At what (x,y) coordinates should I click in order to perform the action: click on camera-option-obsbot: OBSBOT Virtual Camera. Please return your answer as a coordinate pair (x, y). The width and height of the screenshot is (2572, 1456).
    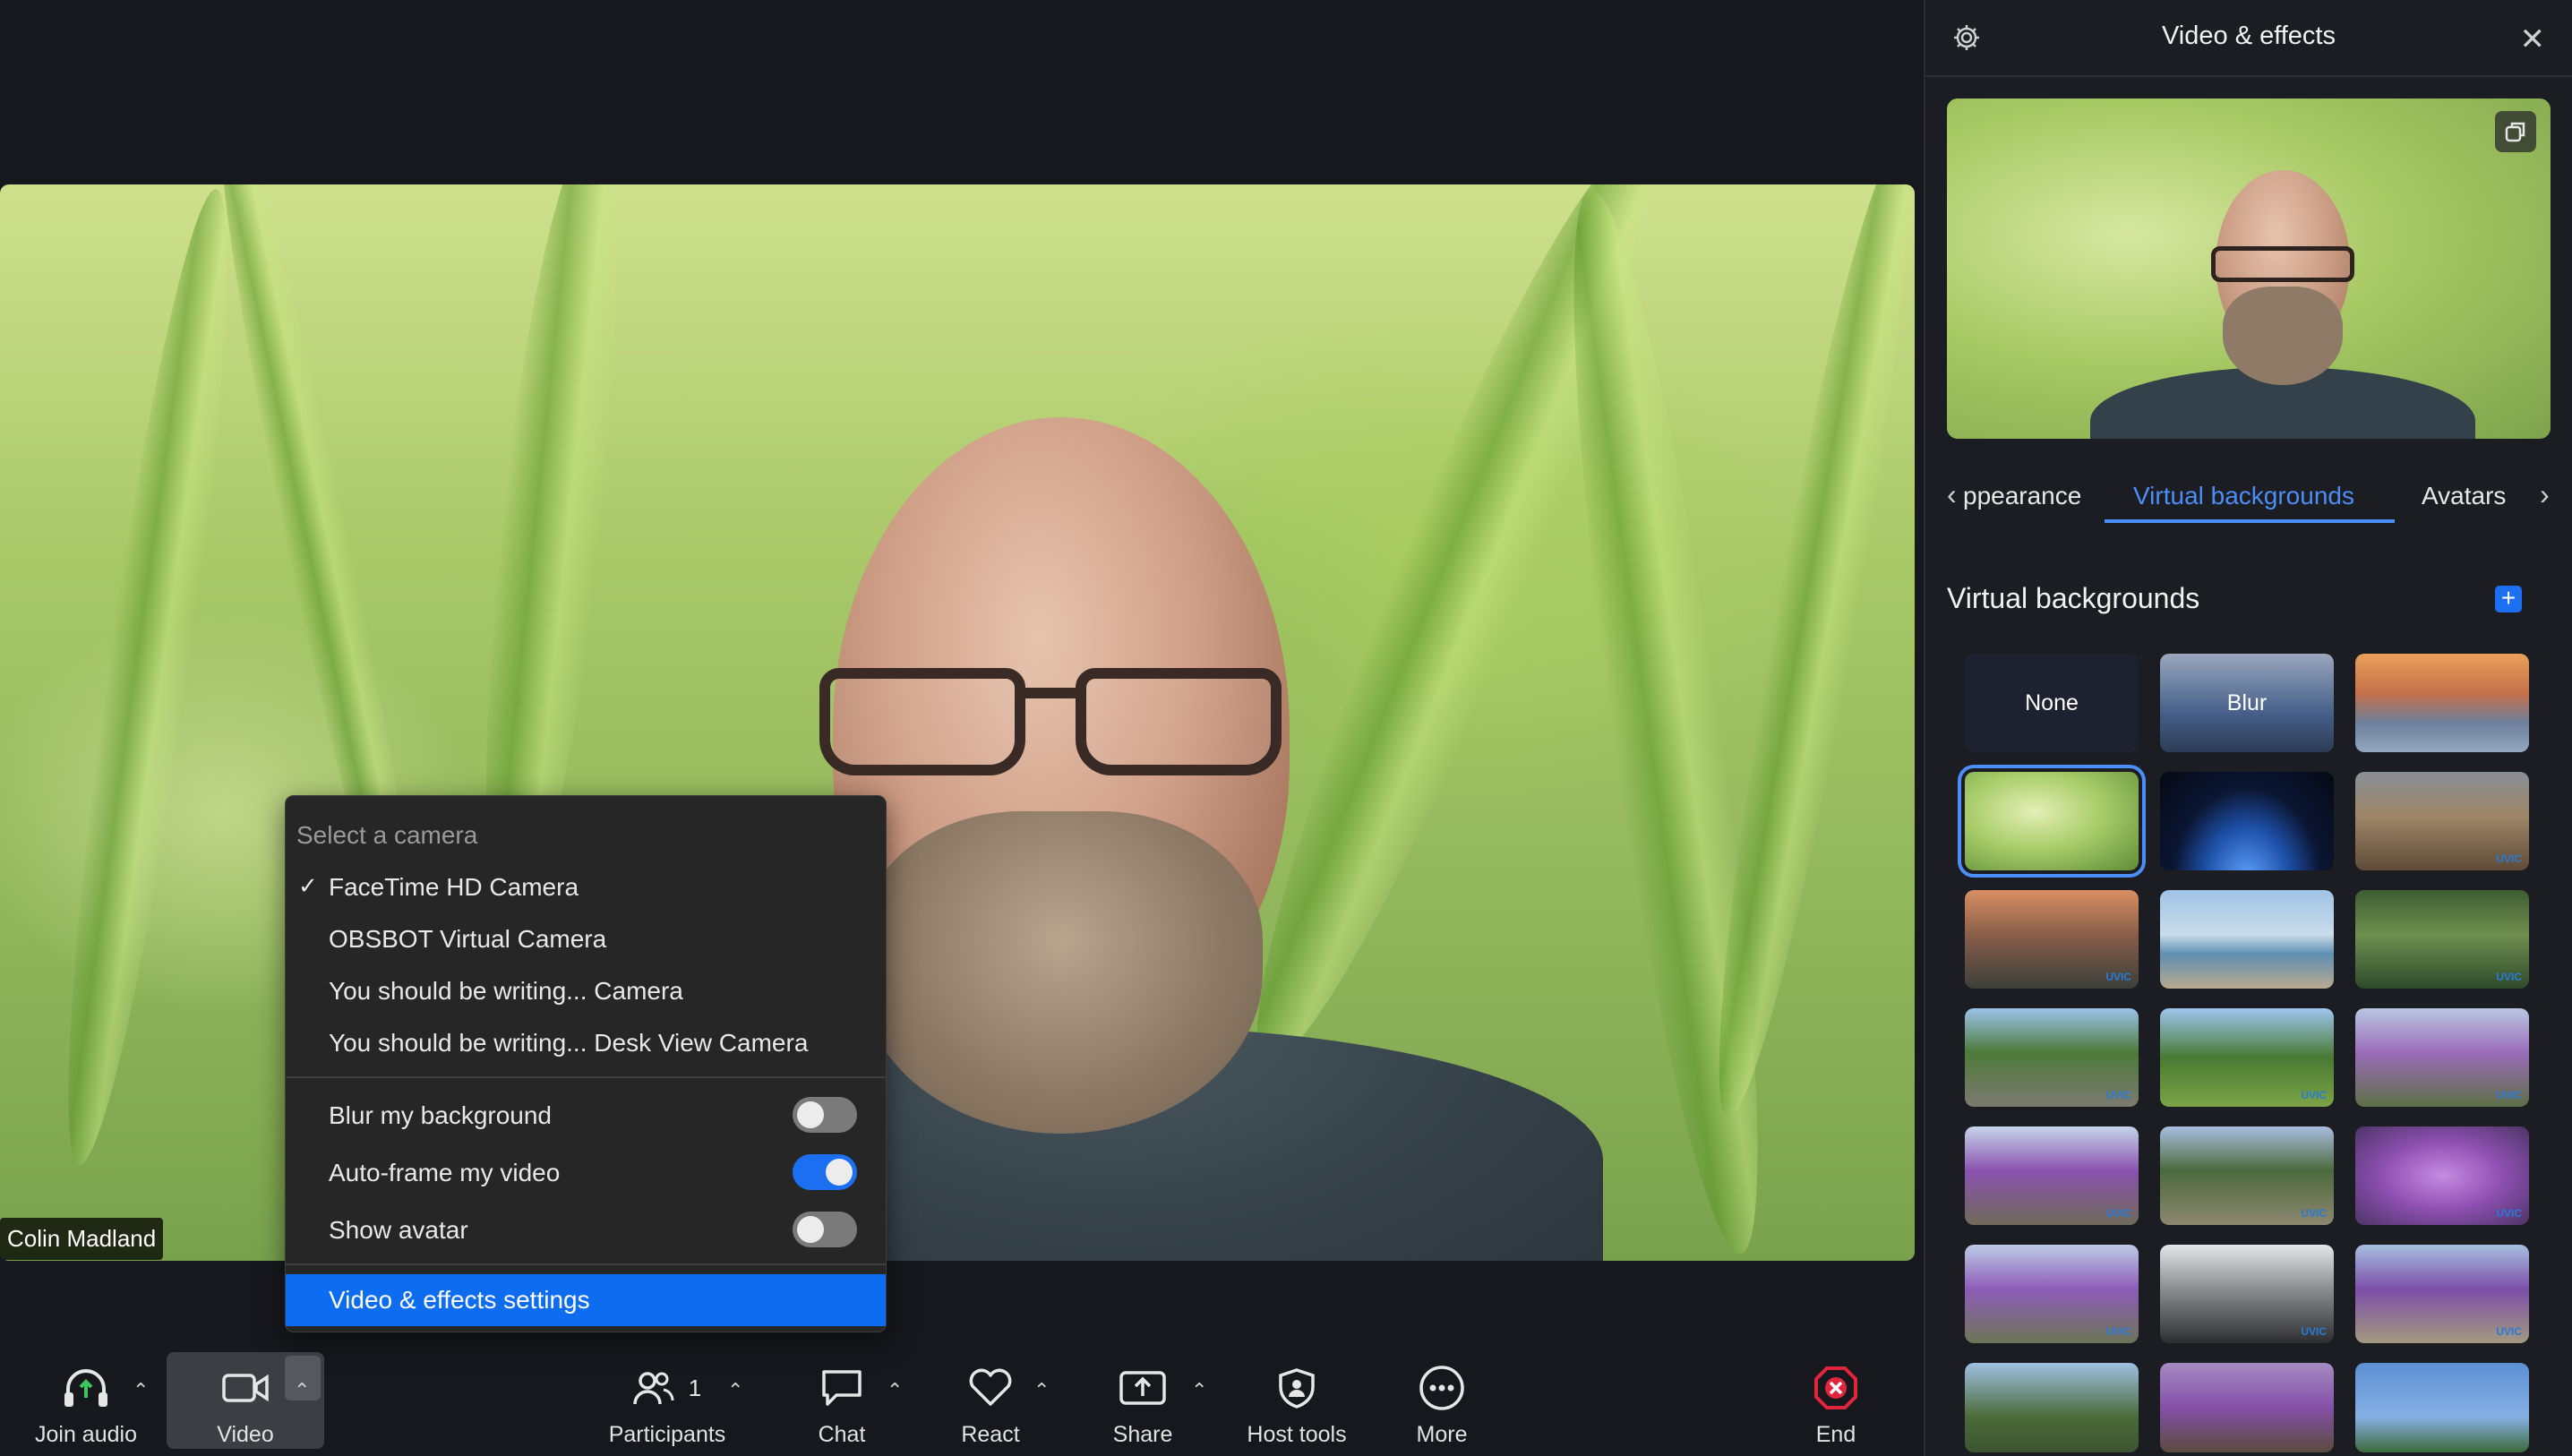
    Looking at the image, I should click on (468, 940).